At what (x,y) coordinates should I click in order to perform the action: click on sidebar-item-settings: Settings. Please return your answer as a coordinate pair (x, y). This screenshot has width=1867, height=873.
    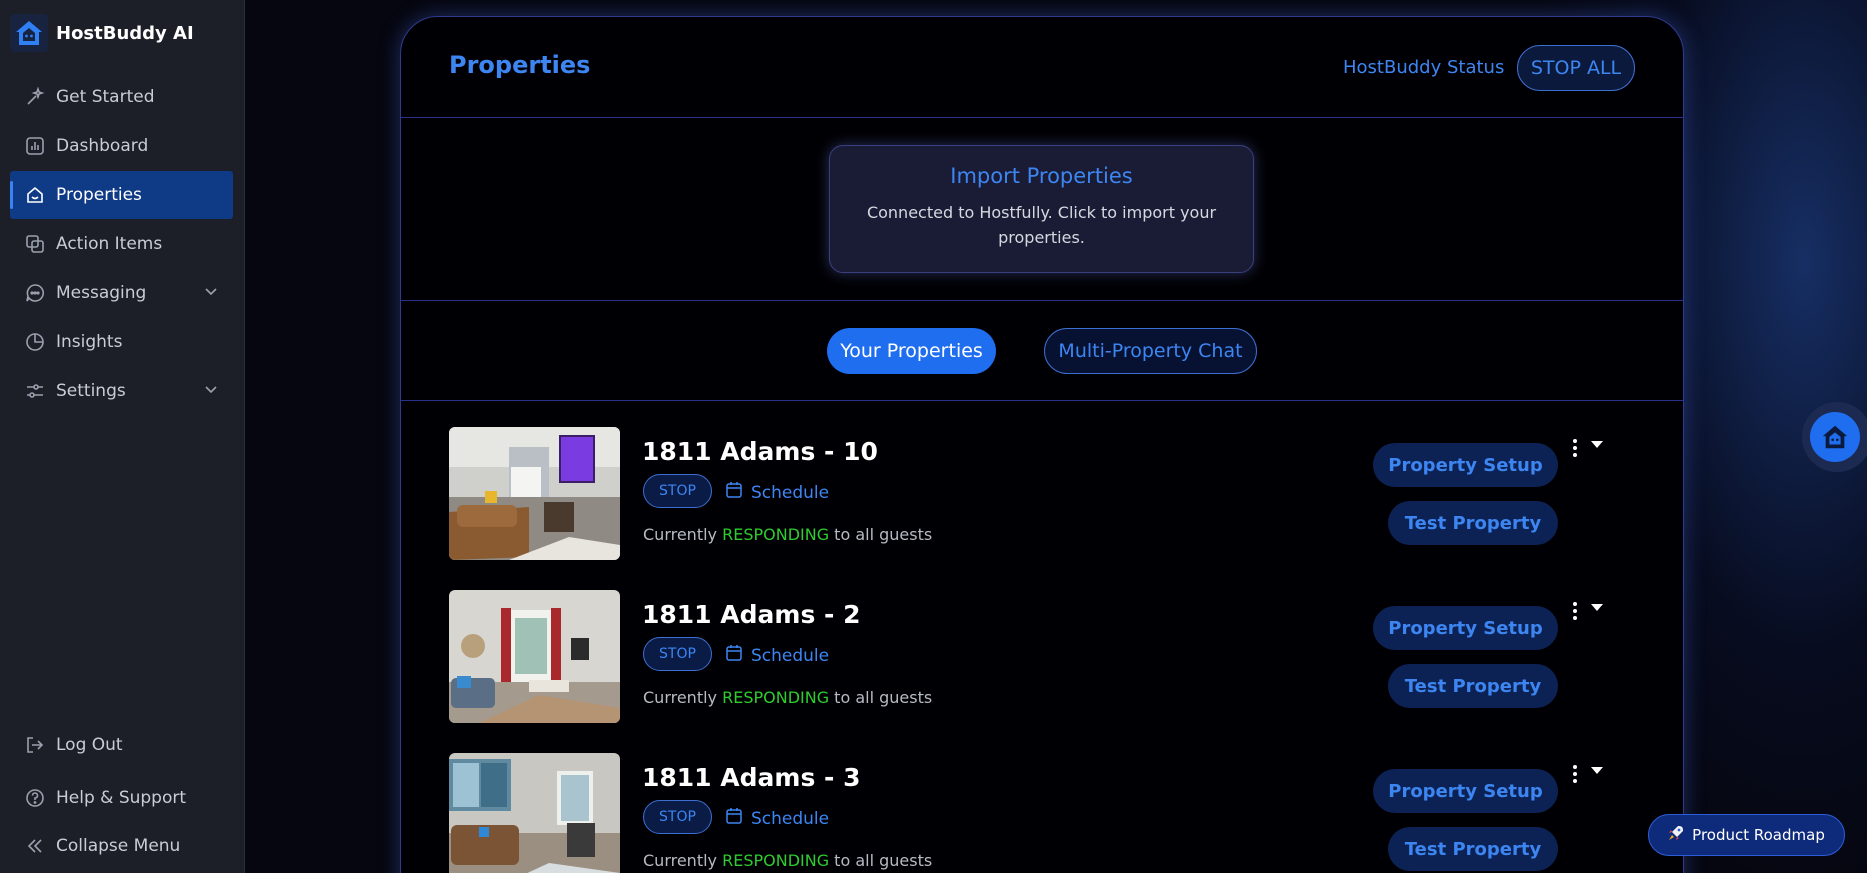
    Looking at the image, I should click on (121, 391).